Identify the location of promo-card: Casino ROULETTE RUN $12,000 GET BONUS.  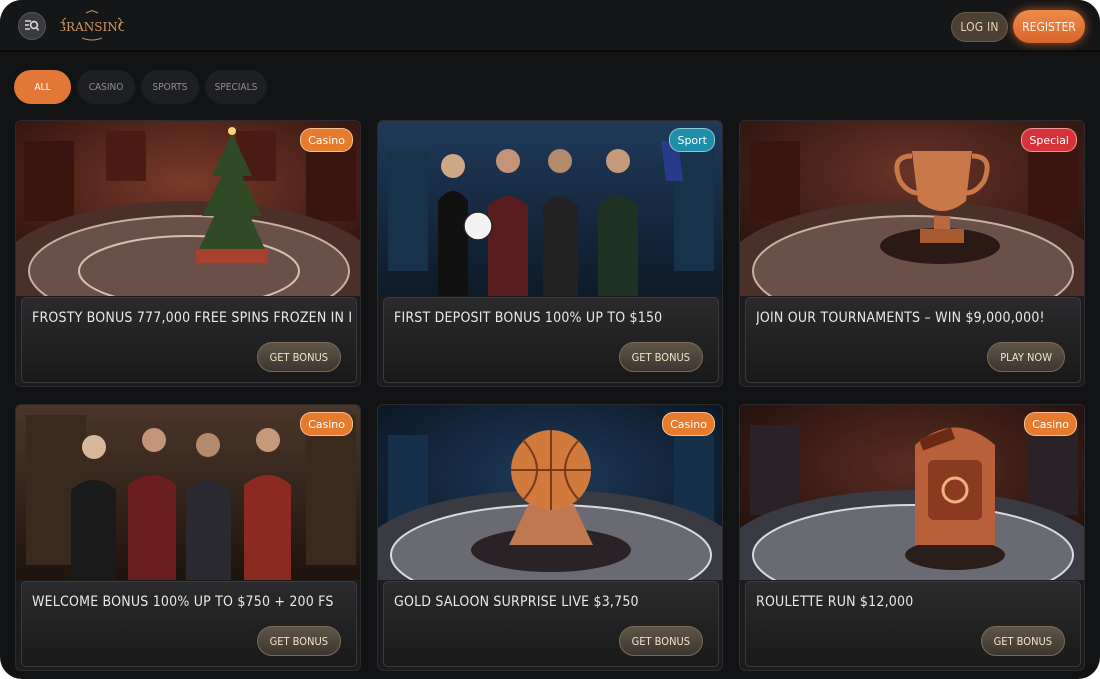
(912, 537).